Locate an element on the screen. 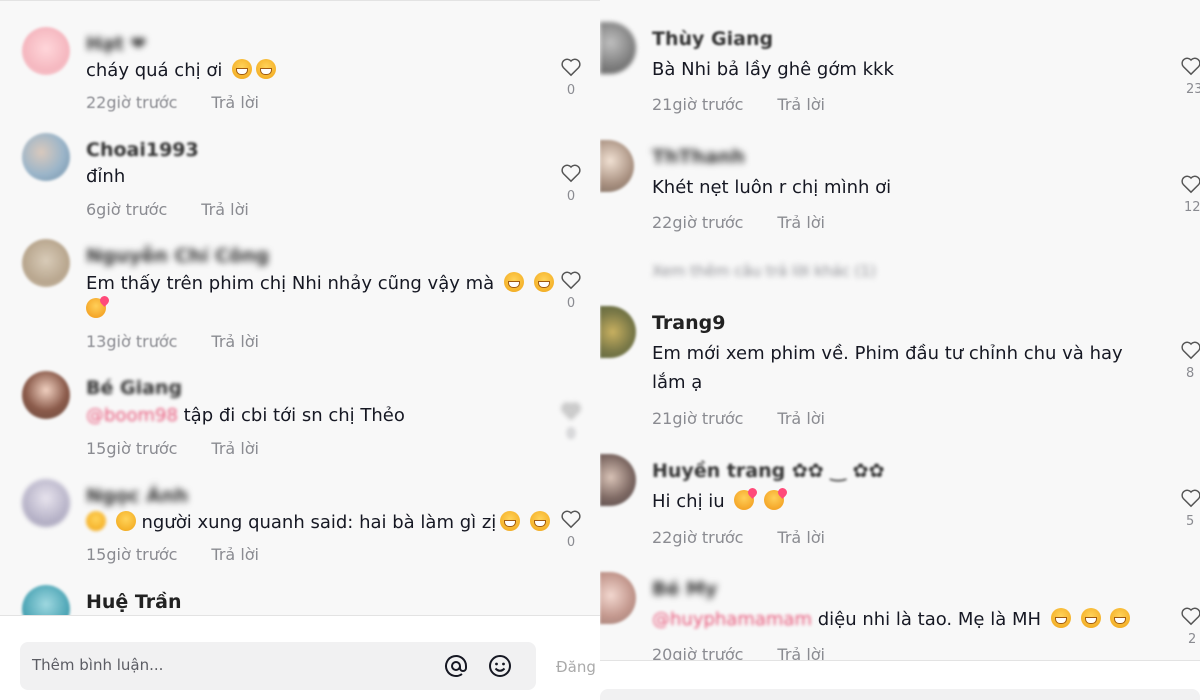 The height and width of the screenshot is (700, 1200). like-button: 23 is located at coordinates (1190, 76).